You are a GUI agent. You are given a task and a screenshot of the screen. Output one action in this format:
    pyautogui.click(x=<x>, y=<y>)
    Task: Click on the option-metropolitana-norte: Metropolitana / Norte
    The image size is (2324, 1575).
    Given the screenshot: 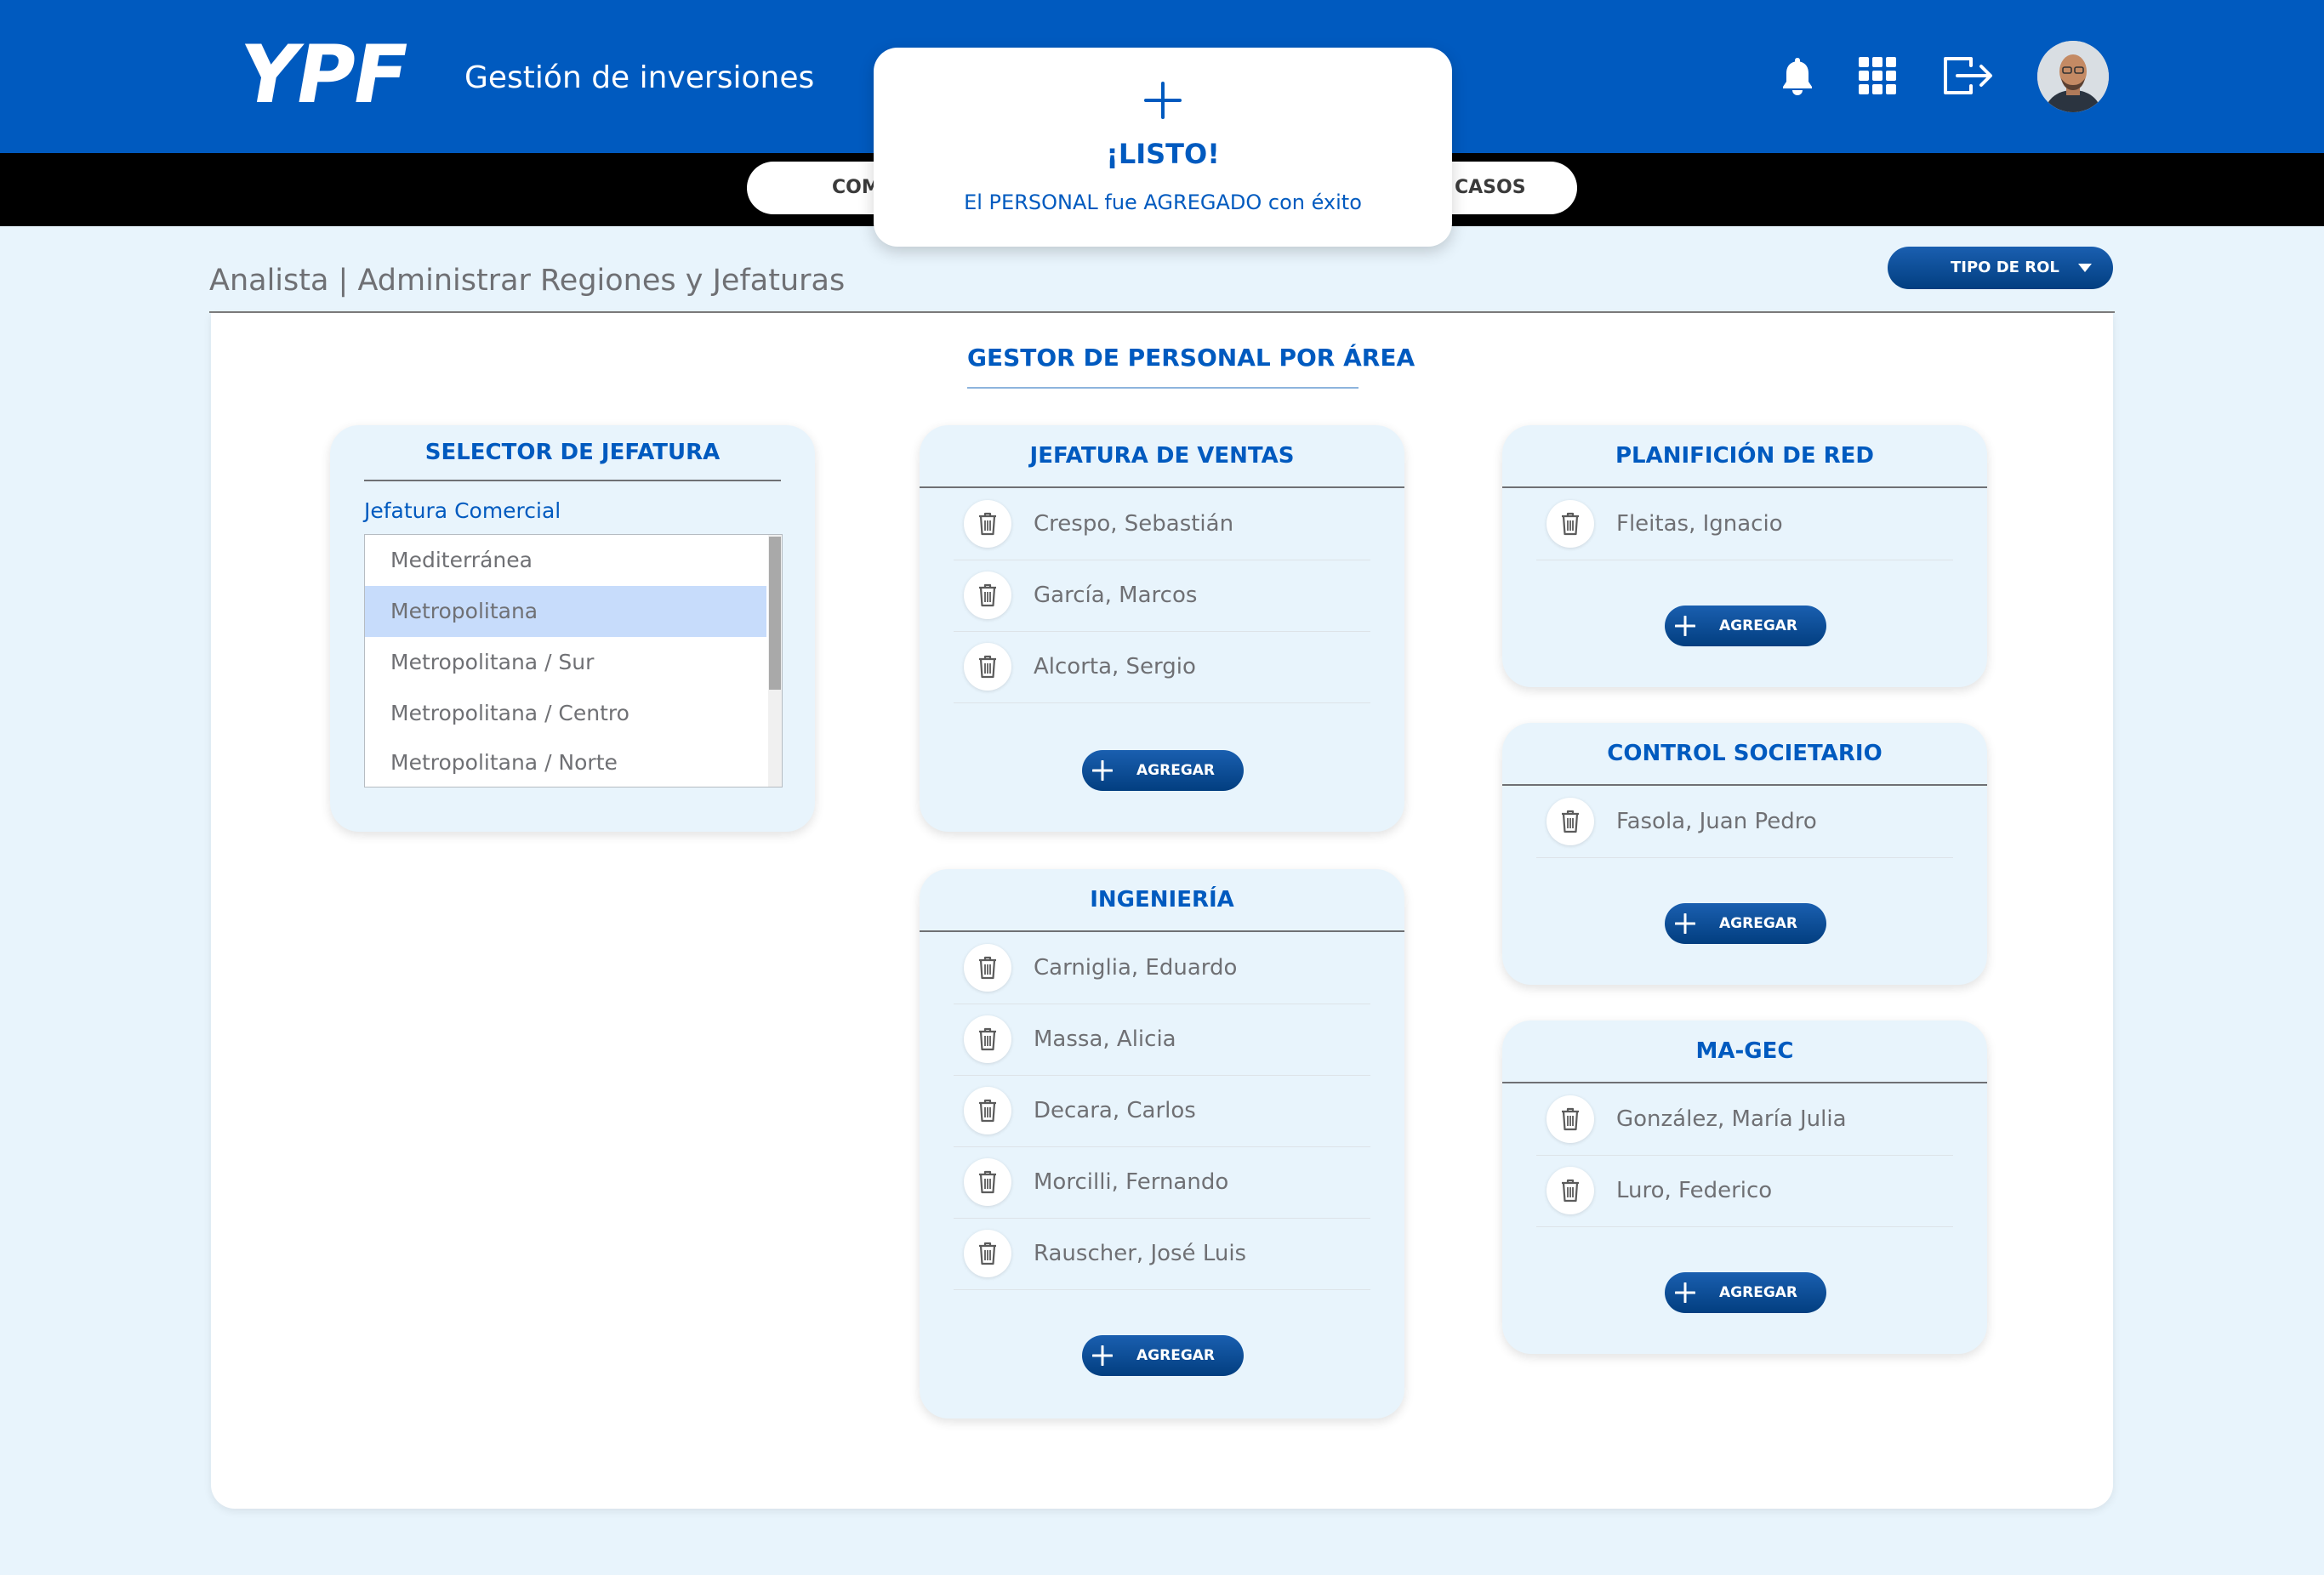 What is the action you would take?
    pyautogui.click(x=565, y=762)
    